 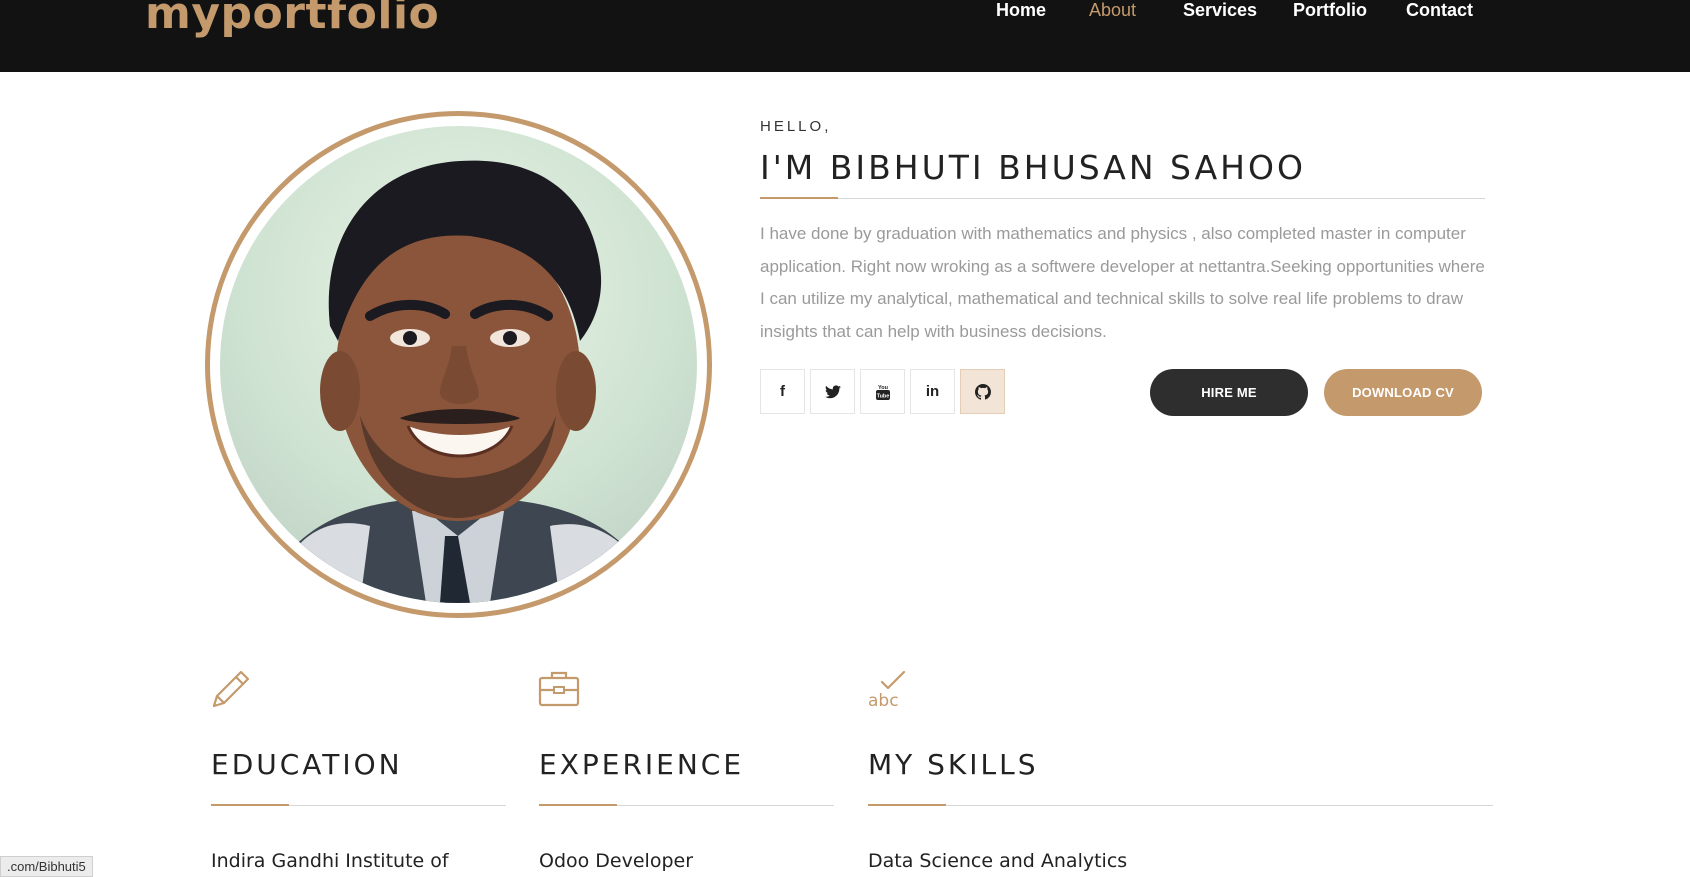 What do you see at coordinates (796, 126) in the screenshot?
I see `greeting-text: HELLO,` at bounding box center [796, 126].